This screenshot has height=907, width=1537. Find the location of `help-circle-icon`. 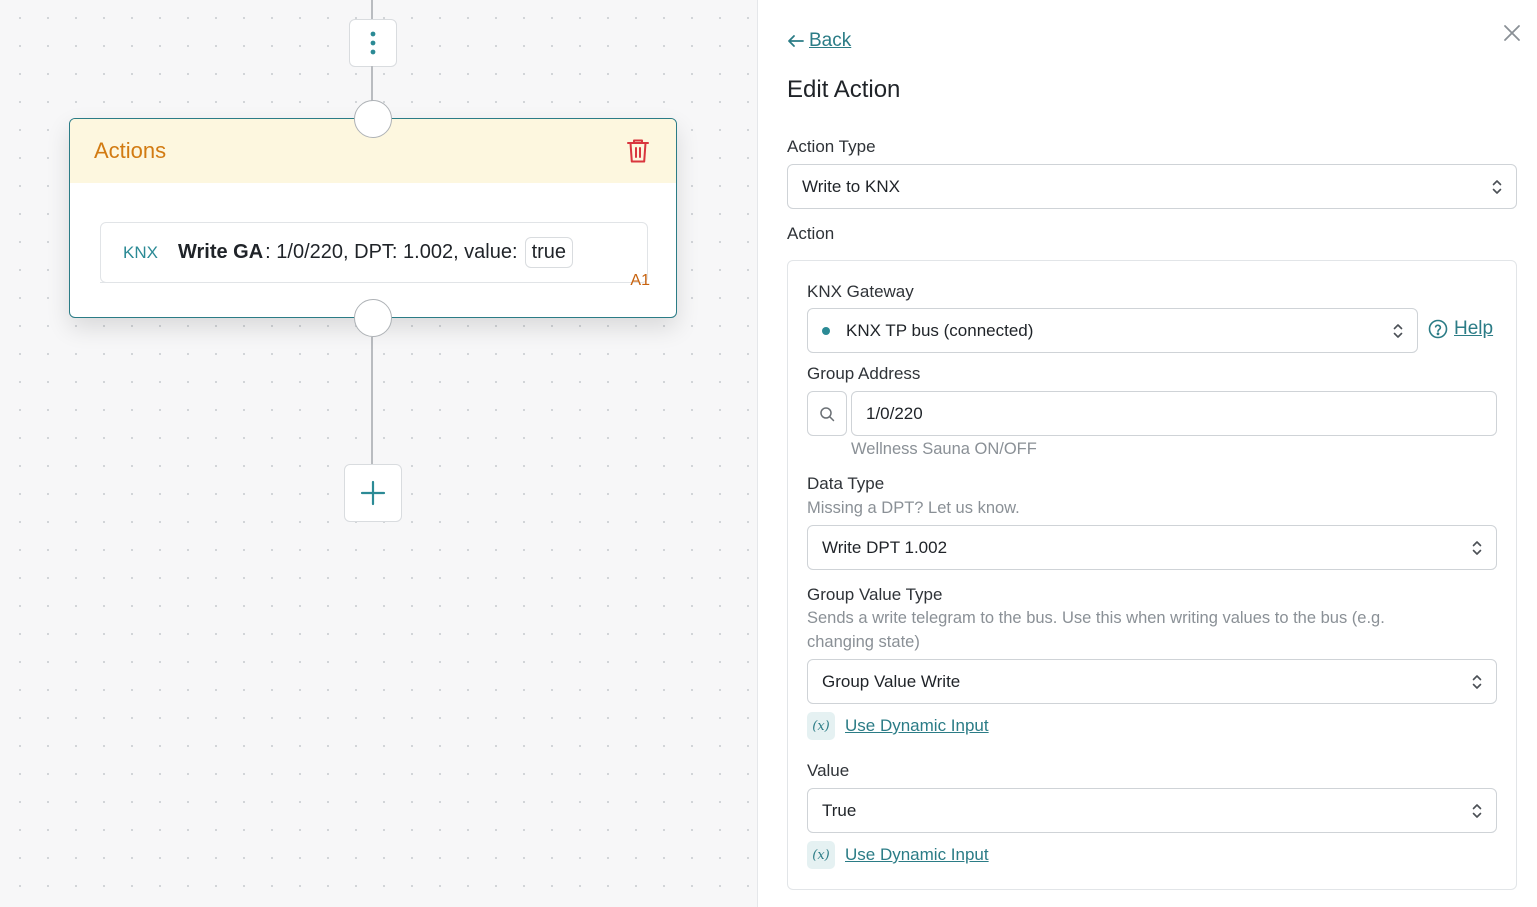

help-circle-icon is located at coordinates (1438, 329).